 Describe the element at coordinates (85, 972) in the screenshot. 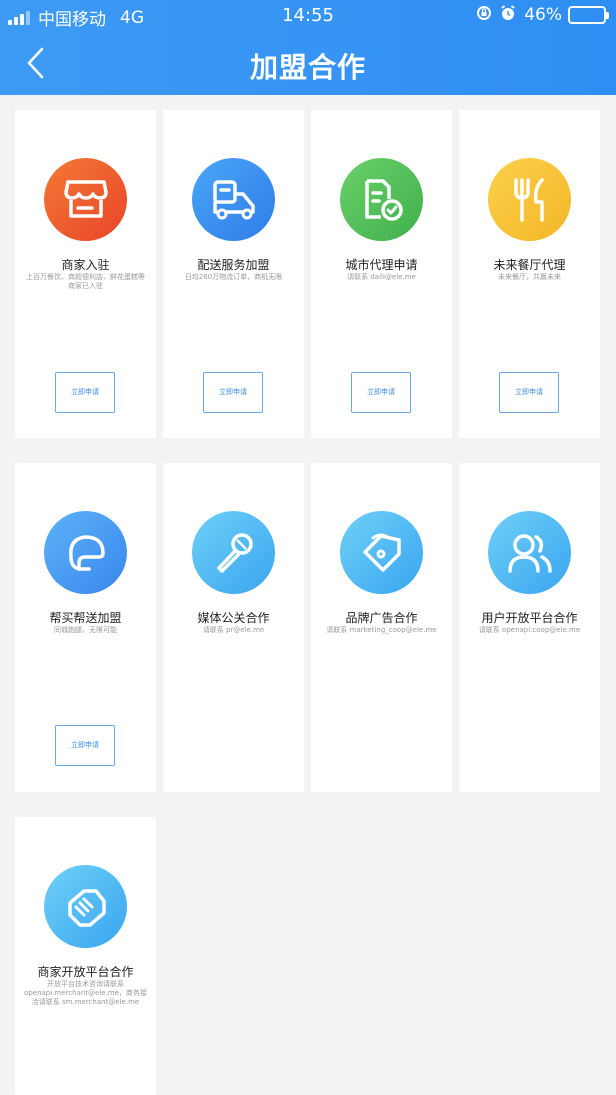

I see `card-title: 商家开放平台合作` at that location.